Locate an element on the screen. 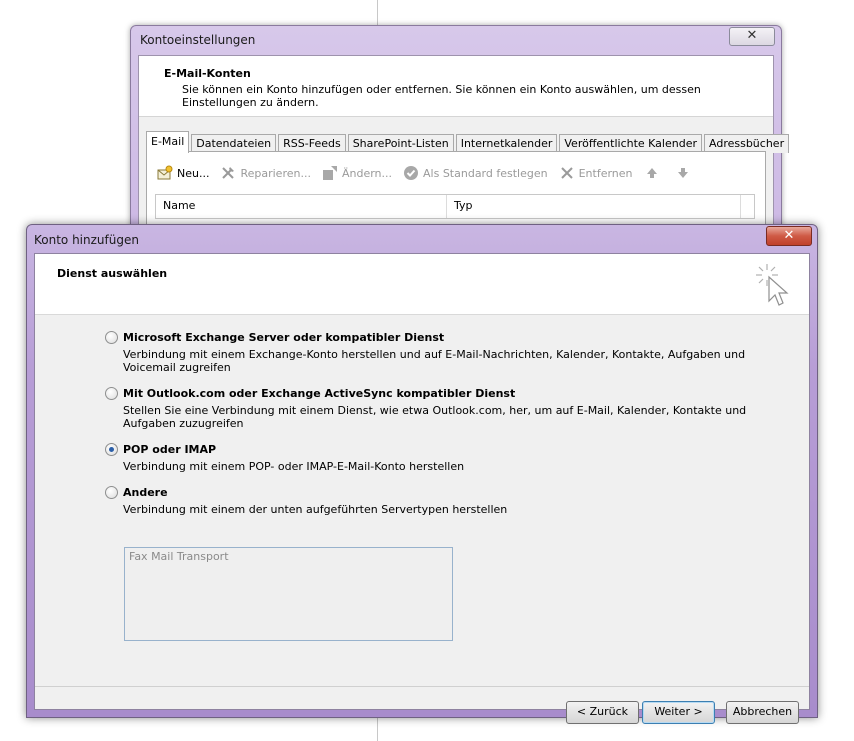 This screenshot has width=854, height=741. back-button: < Zurück is located at coordinates (602, 712).